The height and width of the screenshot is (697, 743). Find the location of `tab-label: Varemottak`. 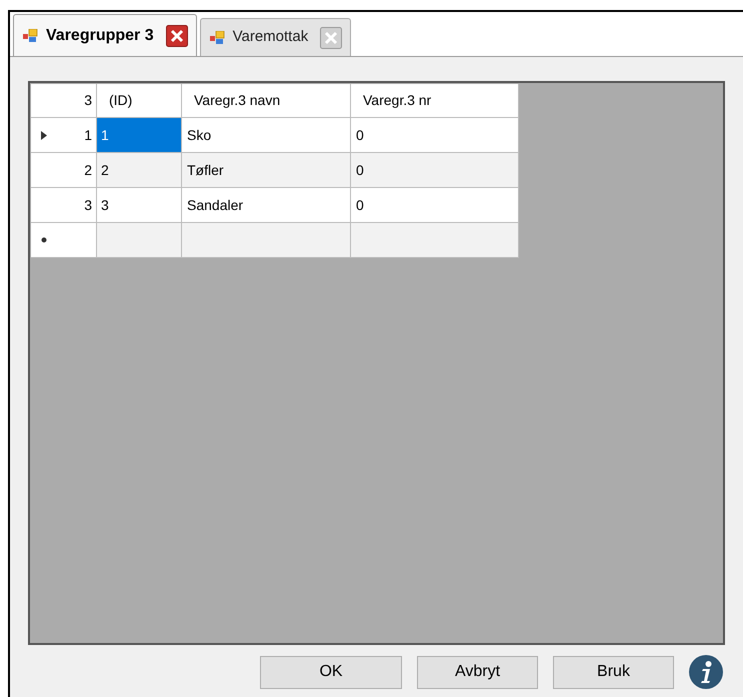

tab-label: Varemottak is located at coordinates (270, 37).